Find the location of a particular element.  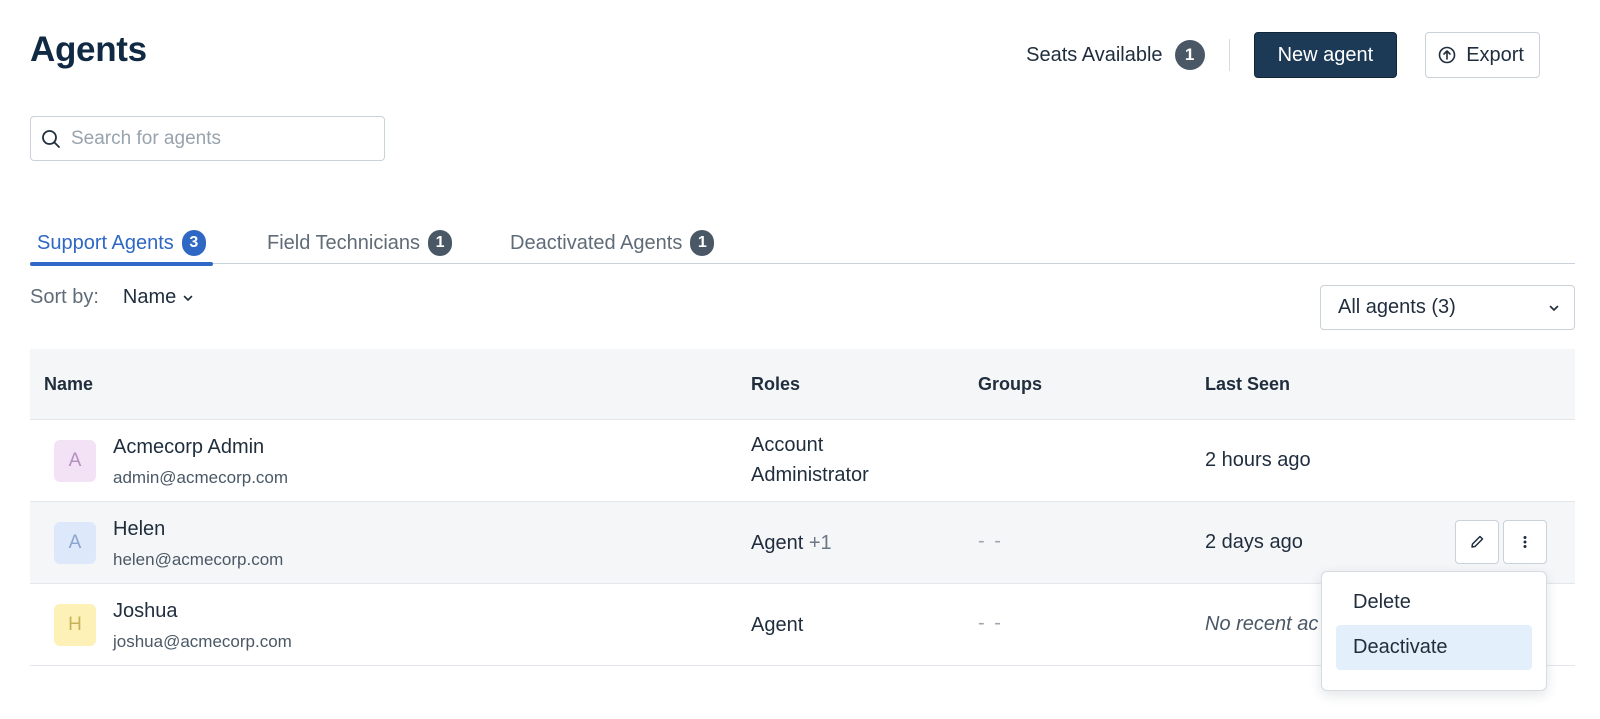

agent-email: joshua@acmecorp.com is located at coordinates (202, 641).